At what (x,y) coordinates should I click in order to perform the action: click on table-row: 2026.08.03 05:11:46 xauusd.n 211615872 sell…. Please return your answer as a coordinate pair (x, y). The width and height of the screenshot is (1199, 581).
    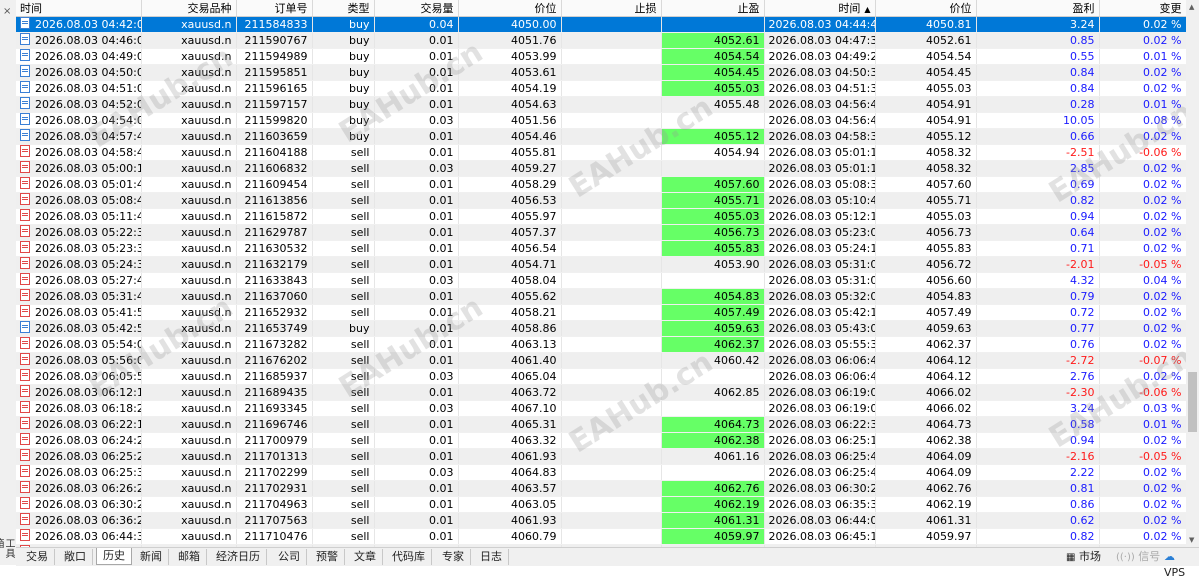
    Looking at the image, I should click on (601, 216).